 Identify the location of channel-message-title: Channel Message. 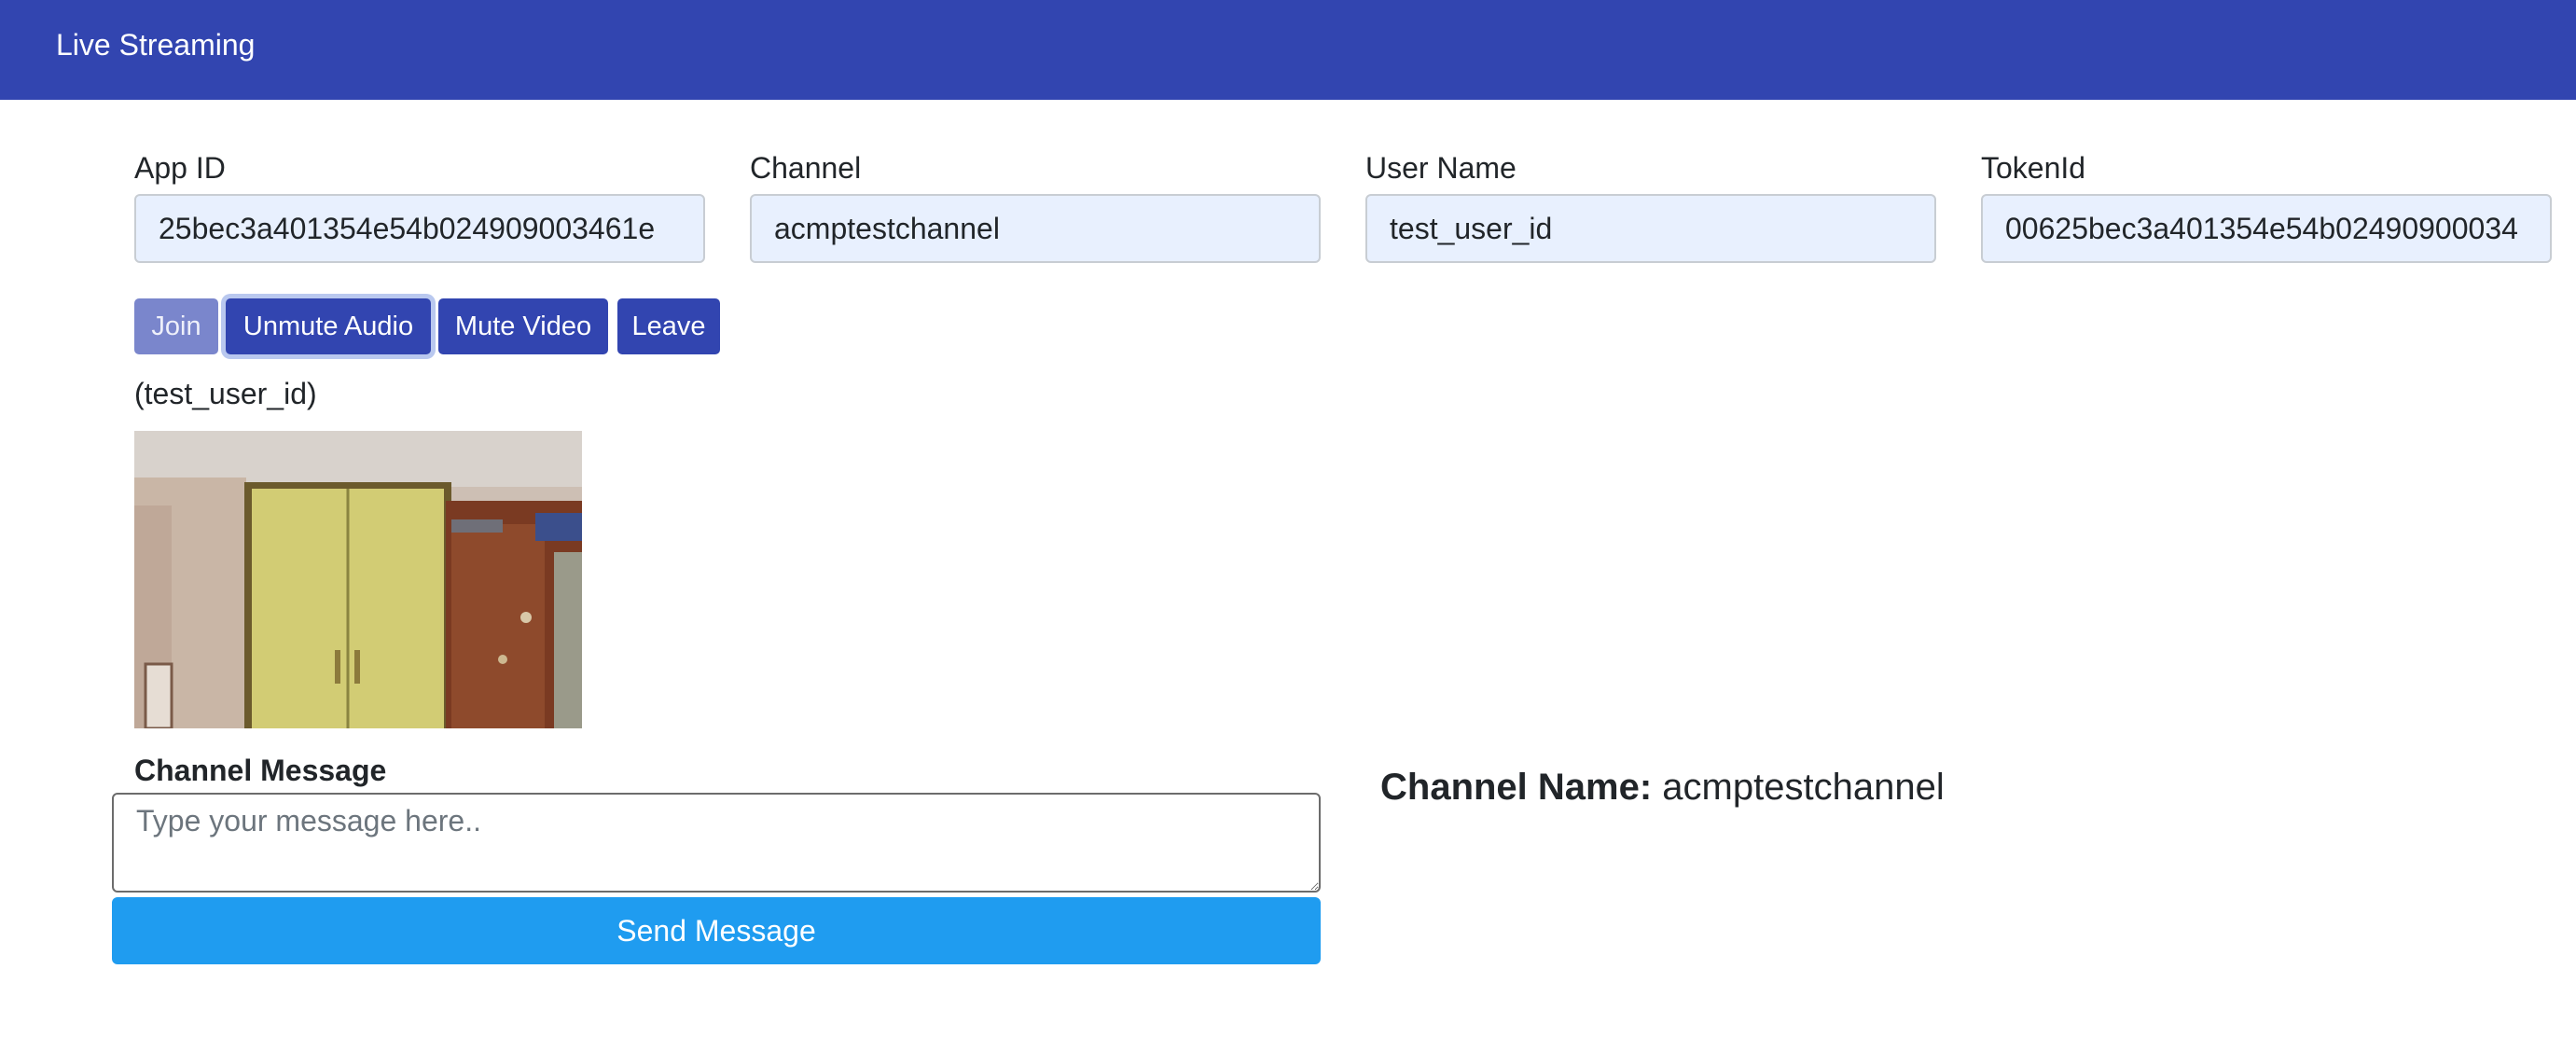
(260, 770).